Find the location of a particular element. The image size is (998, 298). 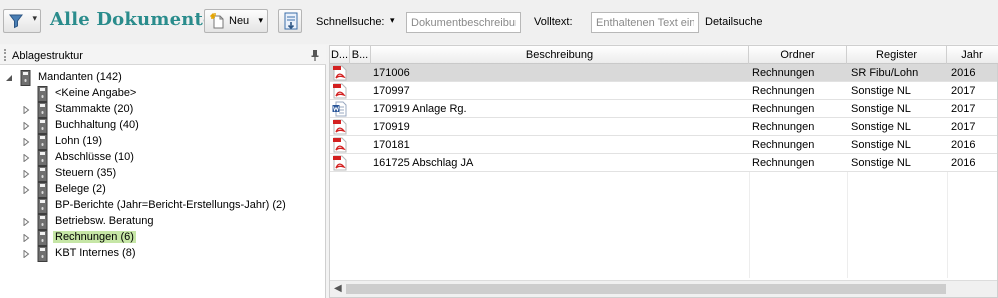

horizontal-scrollbar: ◀ is located at coordinates (663, 288).